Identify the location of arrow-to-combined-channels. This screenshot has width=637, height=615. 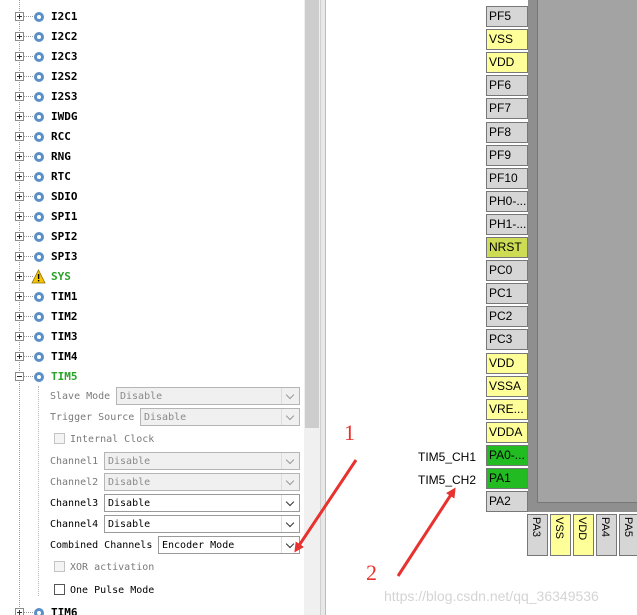
(326, 506).